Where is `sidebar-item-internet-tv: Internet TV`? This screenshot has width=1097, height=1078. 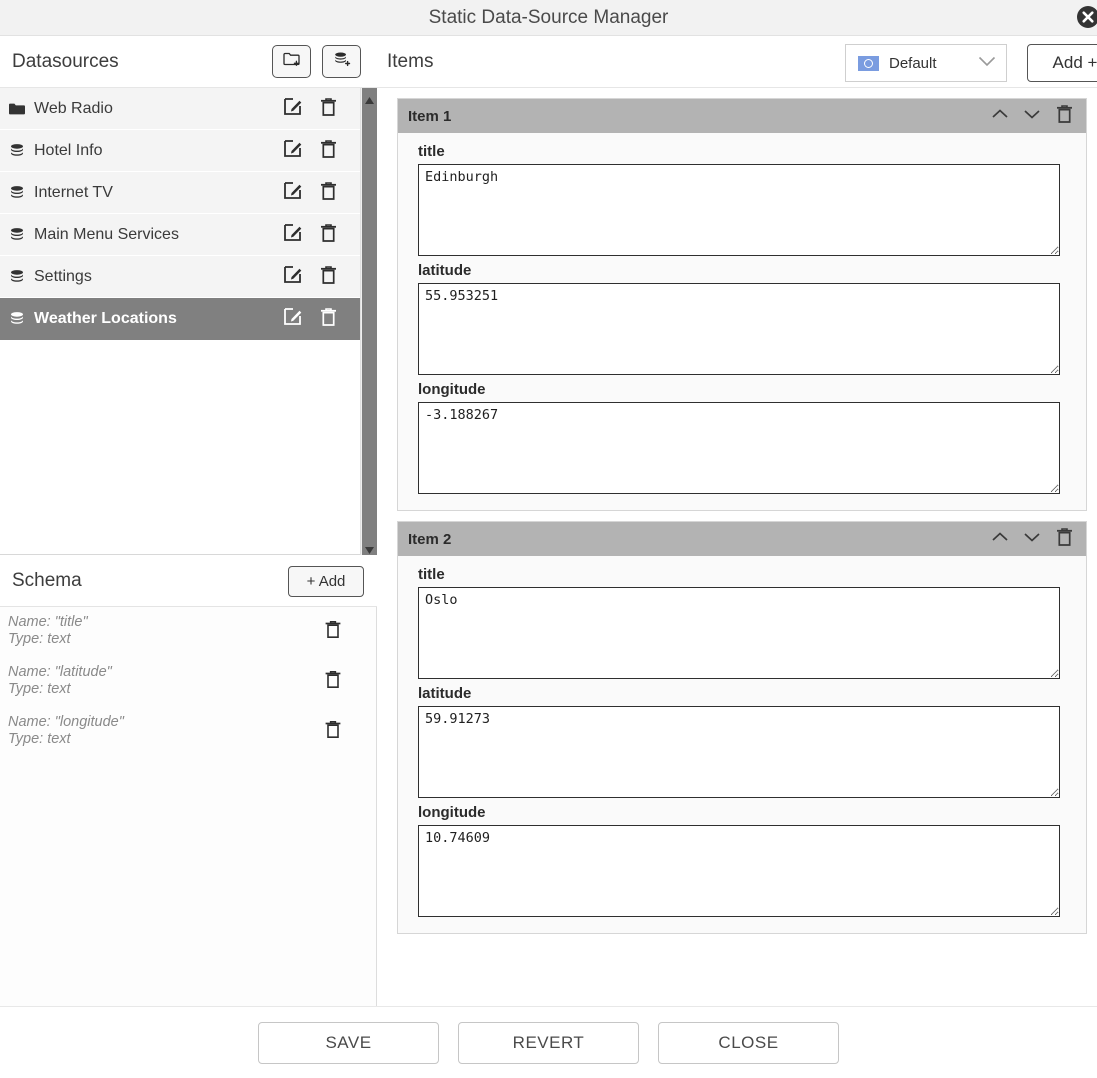 sidebar-item-internet-tv: Internet TV is located at coordinates (180, 193).